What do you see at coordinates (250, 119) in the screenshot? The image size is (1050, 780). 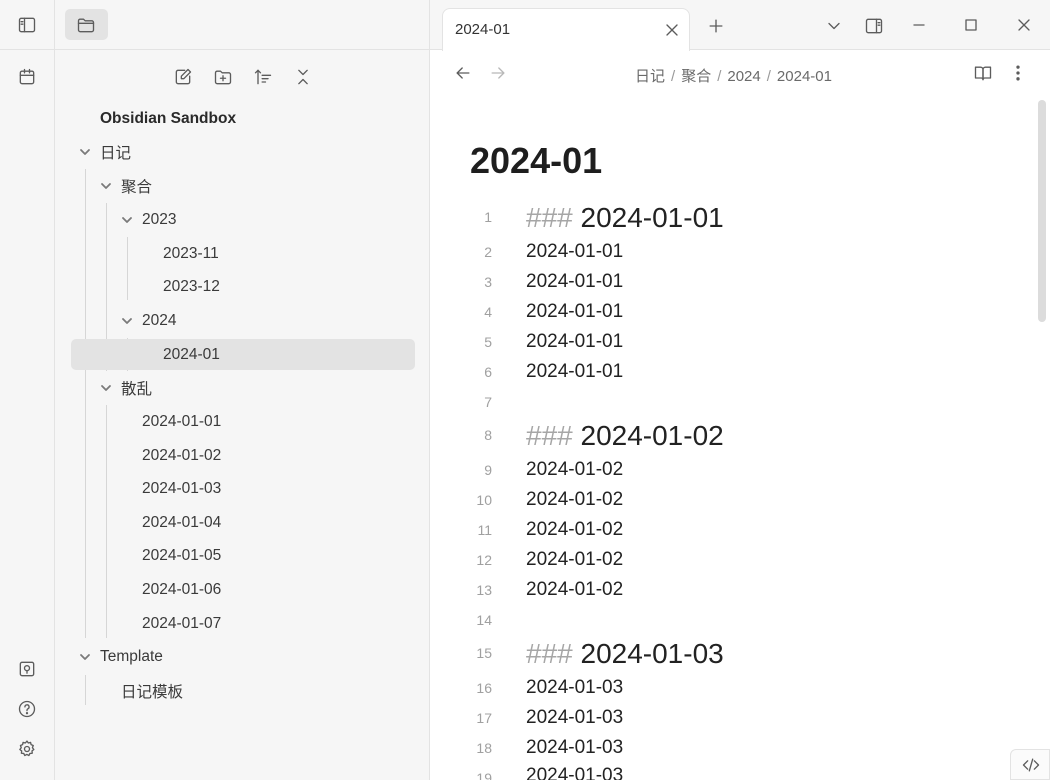 I see `vault-name: Obsidian Sandbox` at bounding box center [250, 119].